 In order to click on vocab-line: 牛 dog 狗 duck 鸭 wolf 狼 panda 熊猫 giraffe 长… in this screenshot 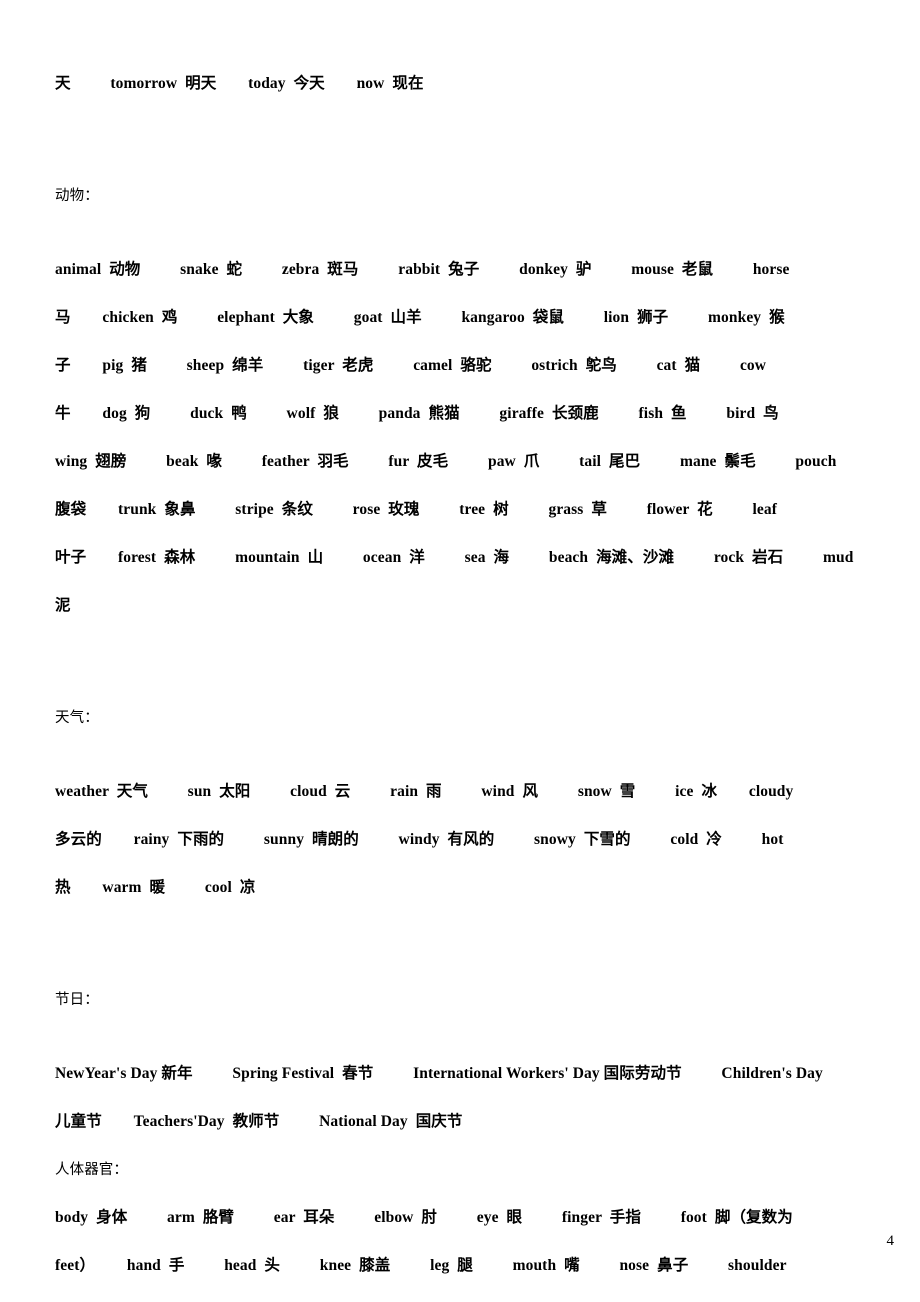, I will do `click(417, 413)`.